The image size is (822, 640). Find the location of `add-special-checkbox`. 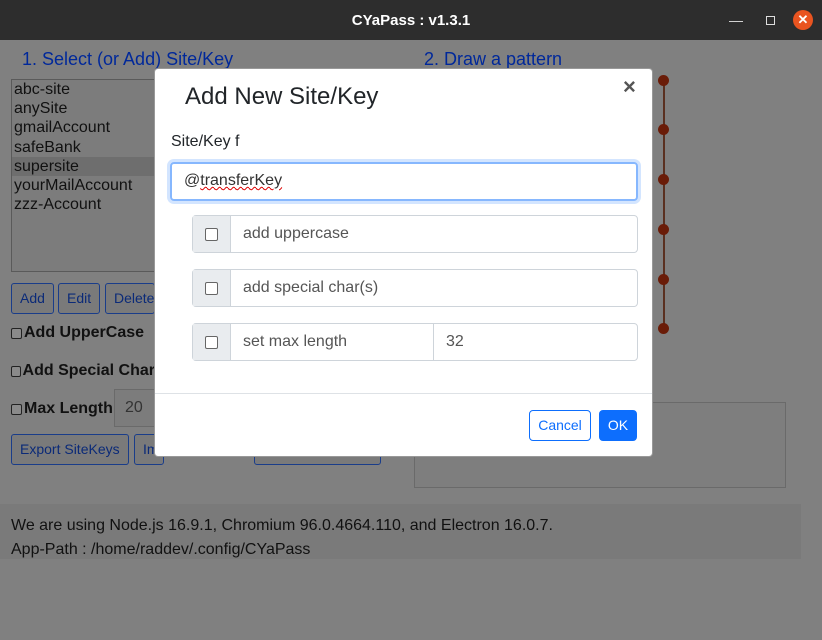

add-special-checkbox is located at coordinates (211, 288).